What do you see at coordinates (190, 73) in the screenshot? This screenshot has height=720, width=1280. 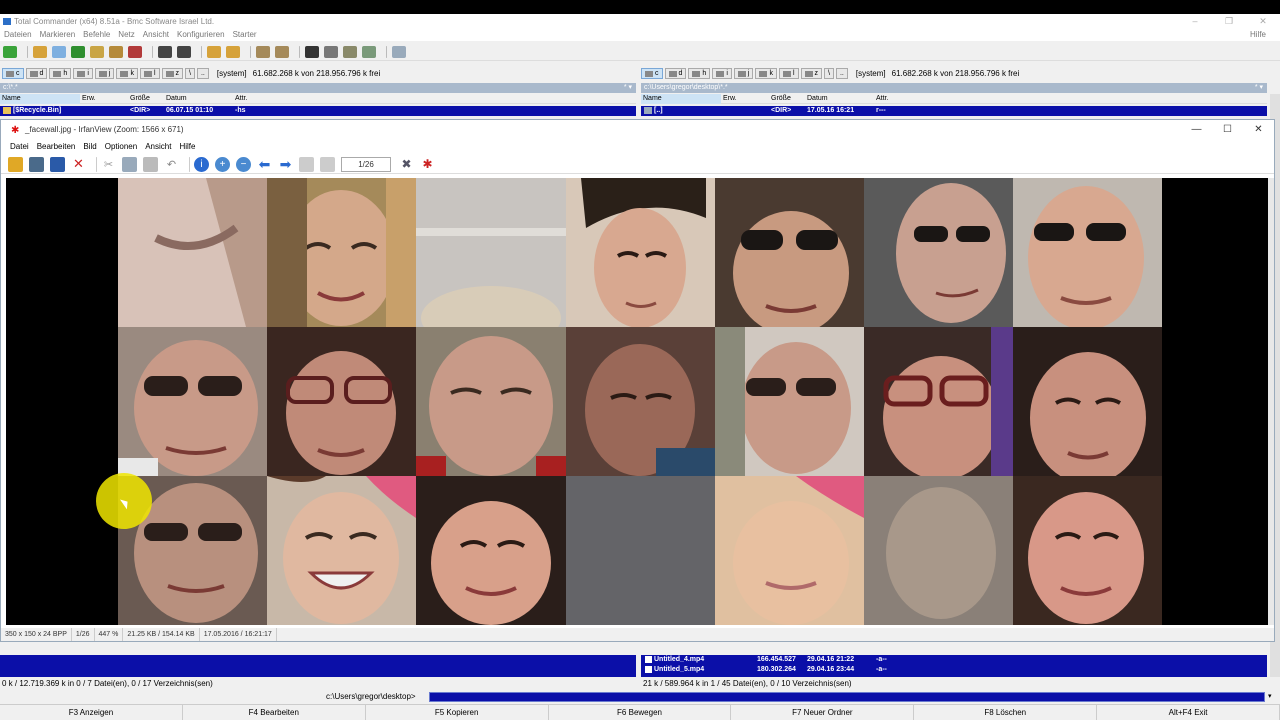 I see `left-drive-root: \` at bounding box center [190, 73].